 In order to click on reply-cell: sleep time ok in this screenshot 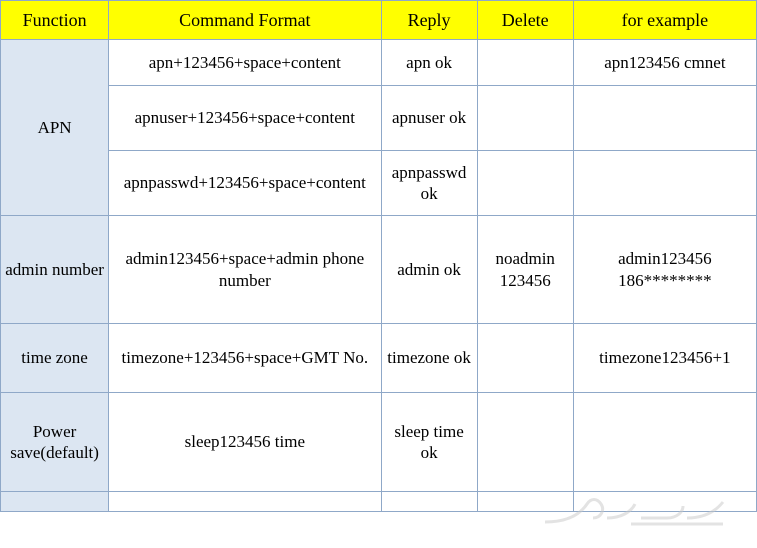, I will do `click(429, 442)`.